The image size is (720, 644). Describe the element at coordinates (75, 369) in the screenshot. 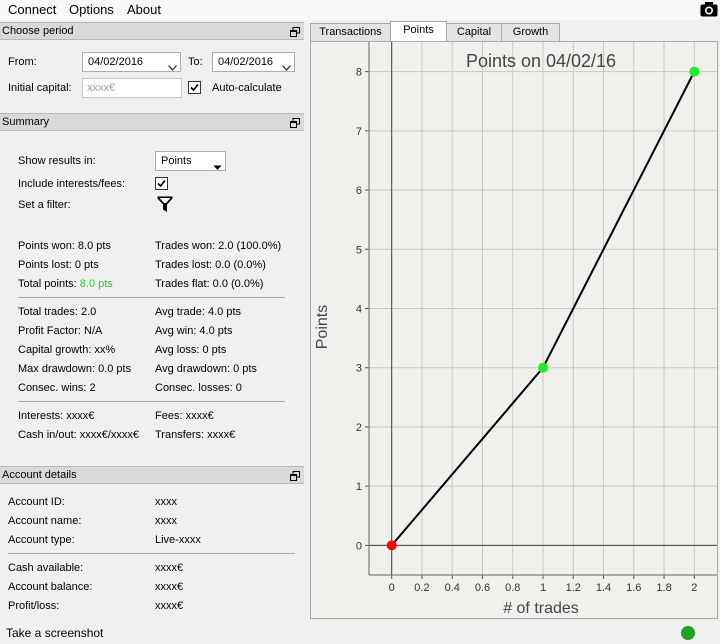

I see `max-drawdown: Max drawdown: 0.0 pts` at that location.